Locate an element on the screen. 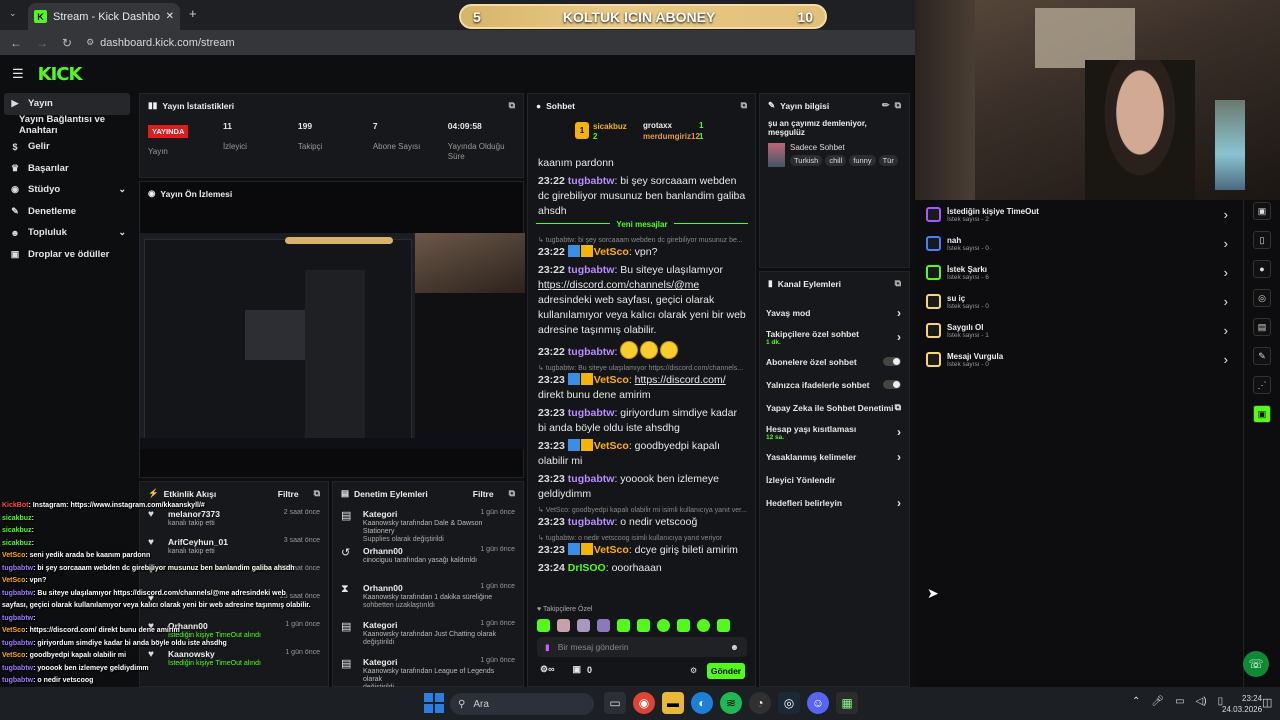 This screenshot has height=720, width=1280. network-icon: ▭ is located at coordinates (1179, 701).